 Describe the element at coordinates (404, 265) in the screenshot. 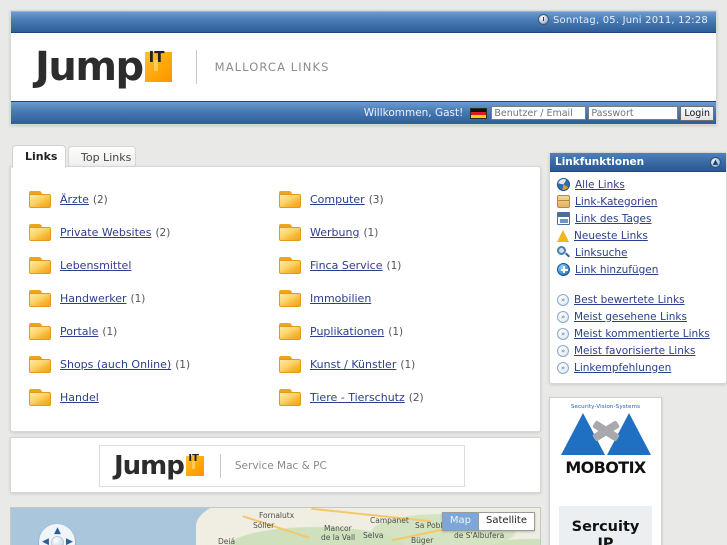

I see `list-item: Finca Service (1)` at that location.